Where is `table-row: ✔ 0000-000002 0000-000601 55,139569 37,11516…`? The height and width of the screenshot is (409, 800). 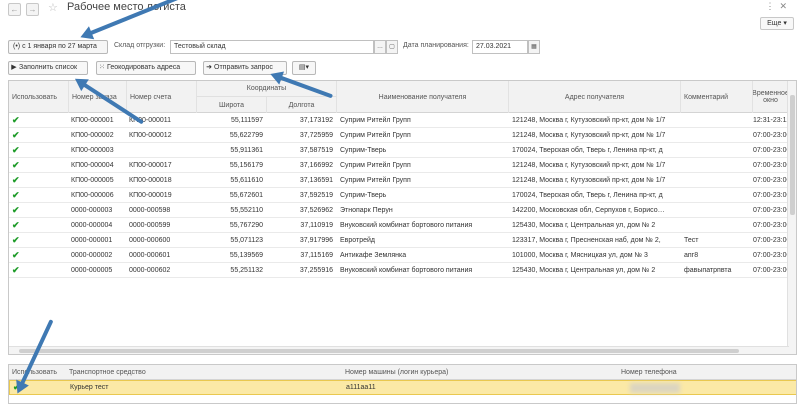 table-row: ✔ 0000-000002 0000-000601 55,139569 37,11516… is located at coordinates (402, 255).